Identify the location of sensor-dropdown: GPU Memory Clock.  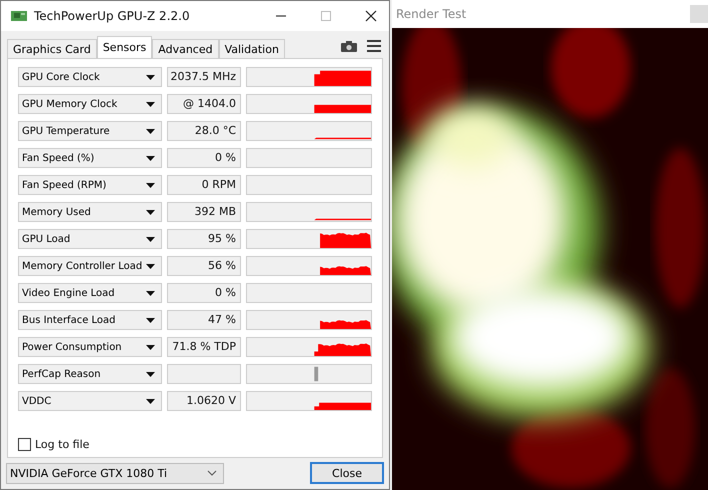
(90, 104).